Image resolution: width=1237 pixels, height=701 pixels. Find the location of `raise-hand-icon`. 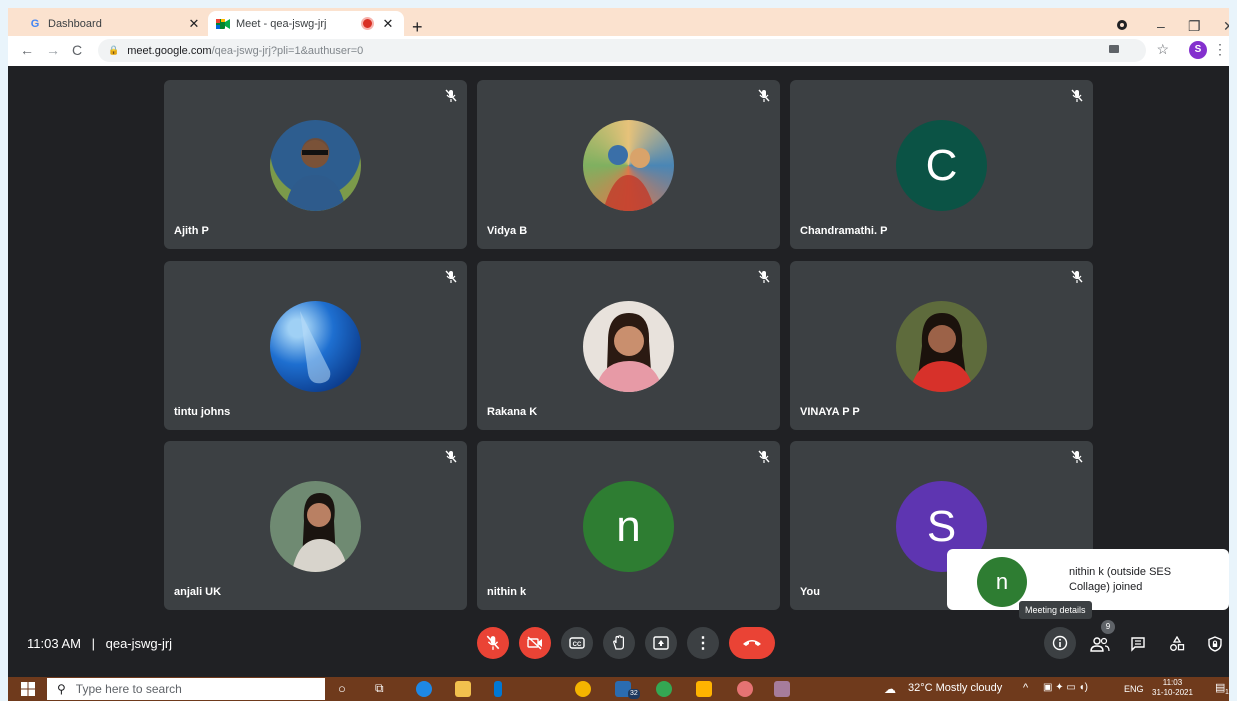

raise-hand-icon is located at coordinates (618, 642).